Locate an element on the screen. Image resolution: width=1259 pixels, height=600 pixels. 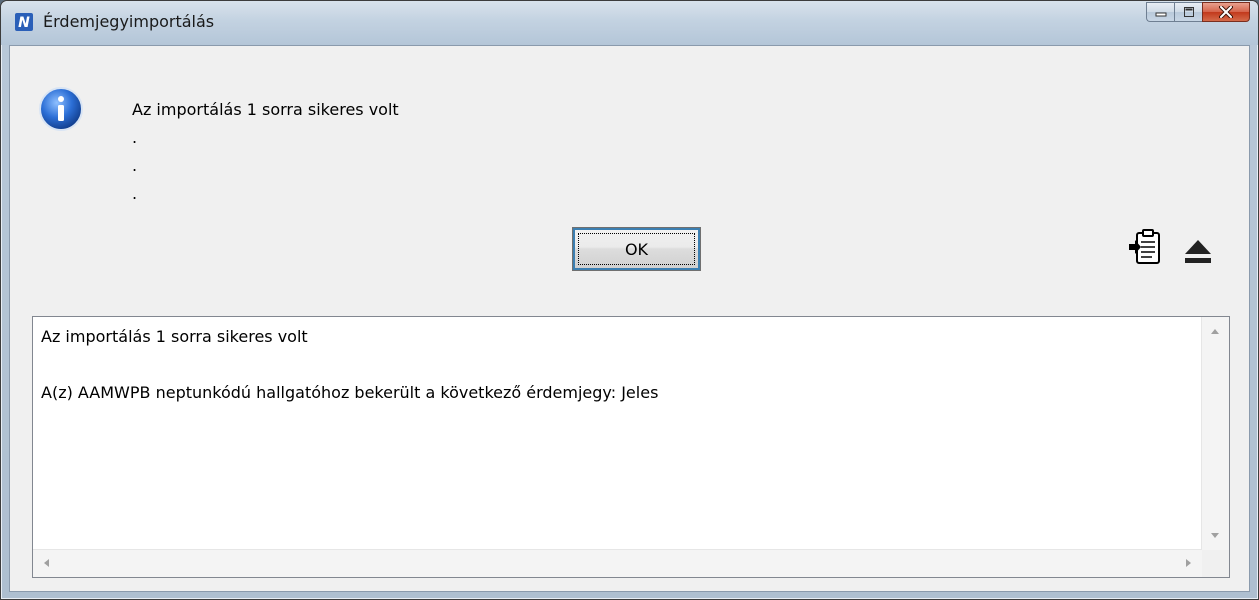
paste-clipboard-icon is located at coordinates (1146, 248).